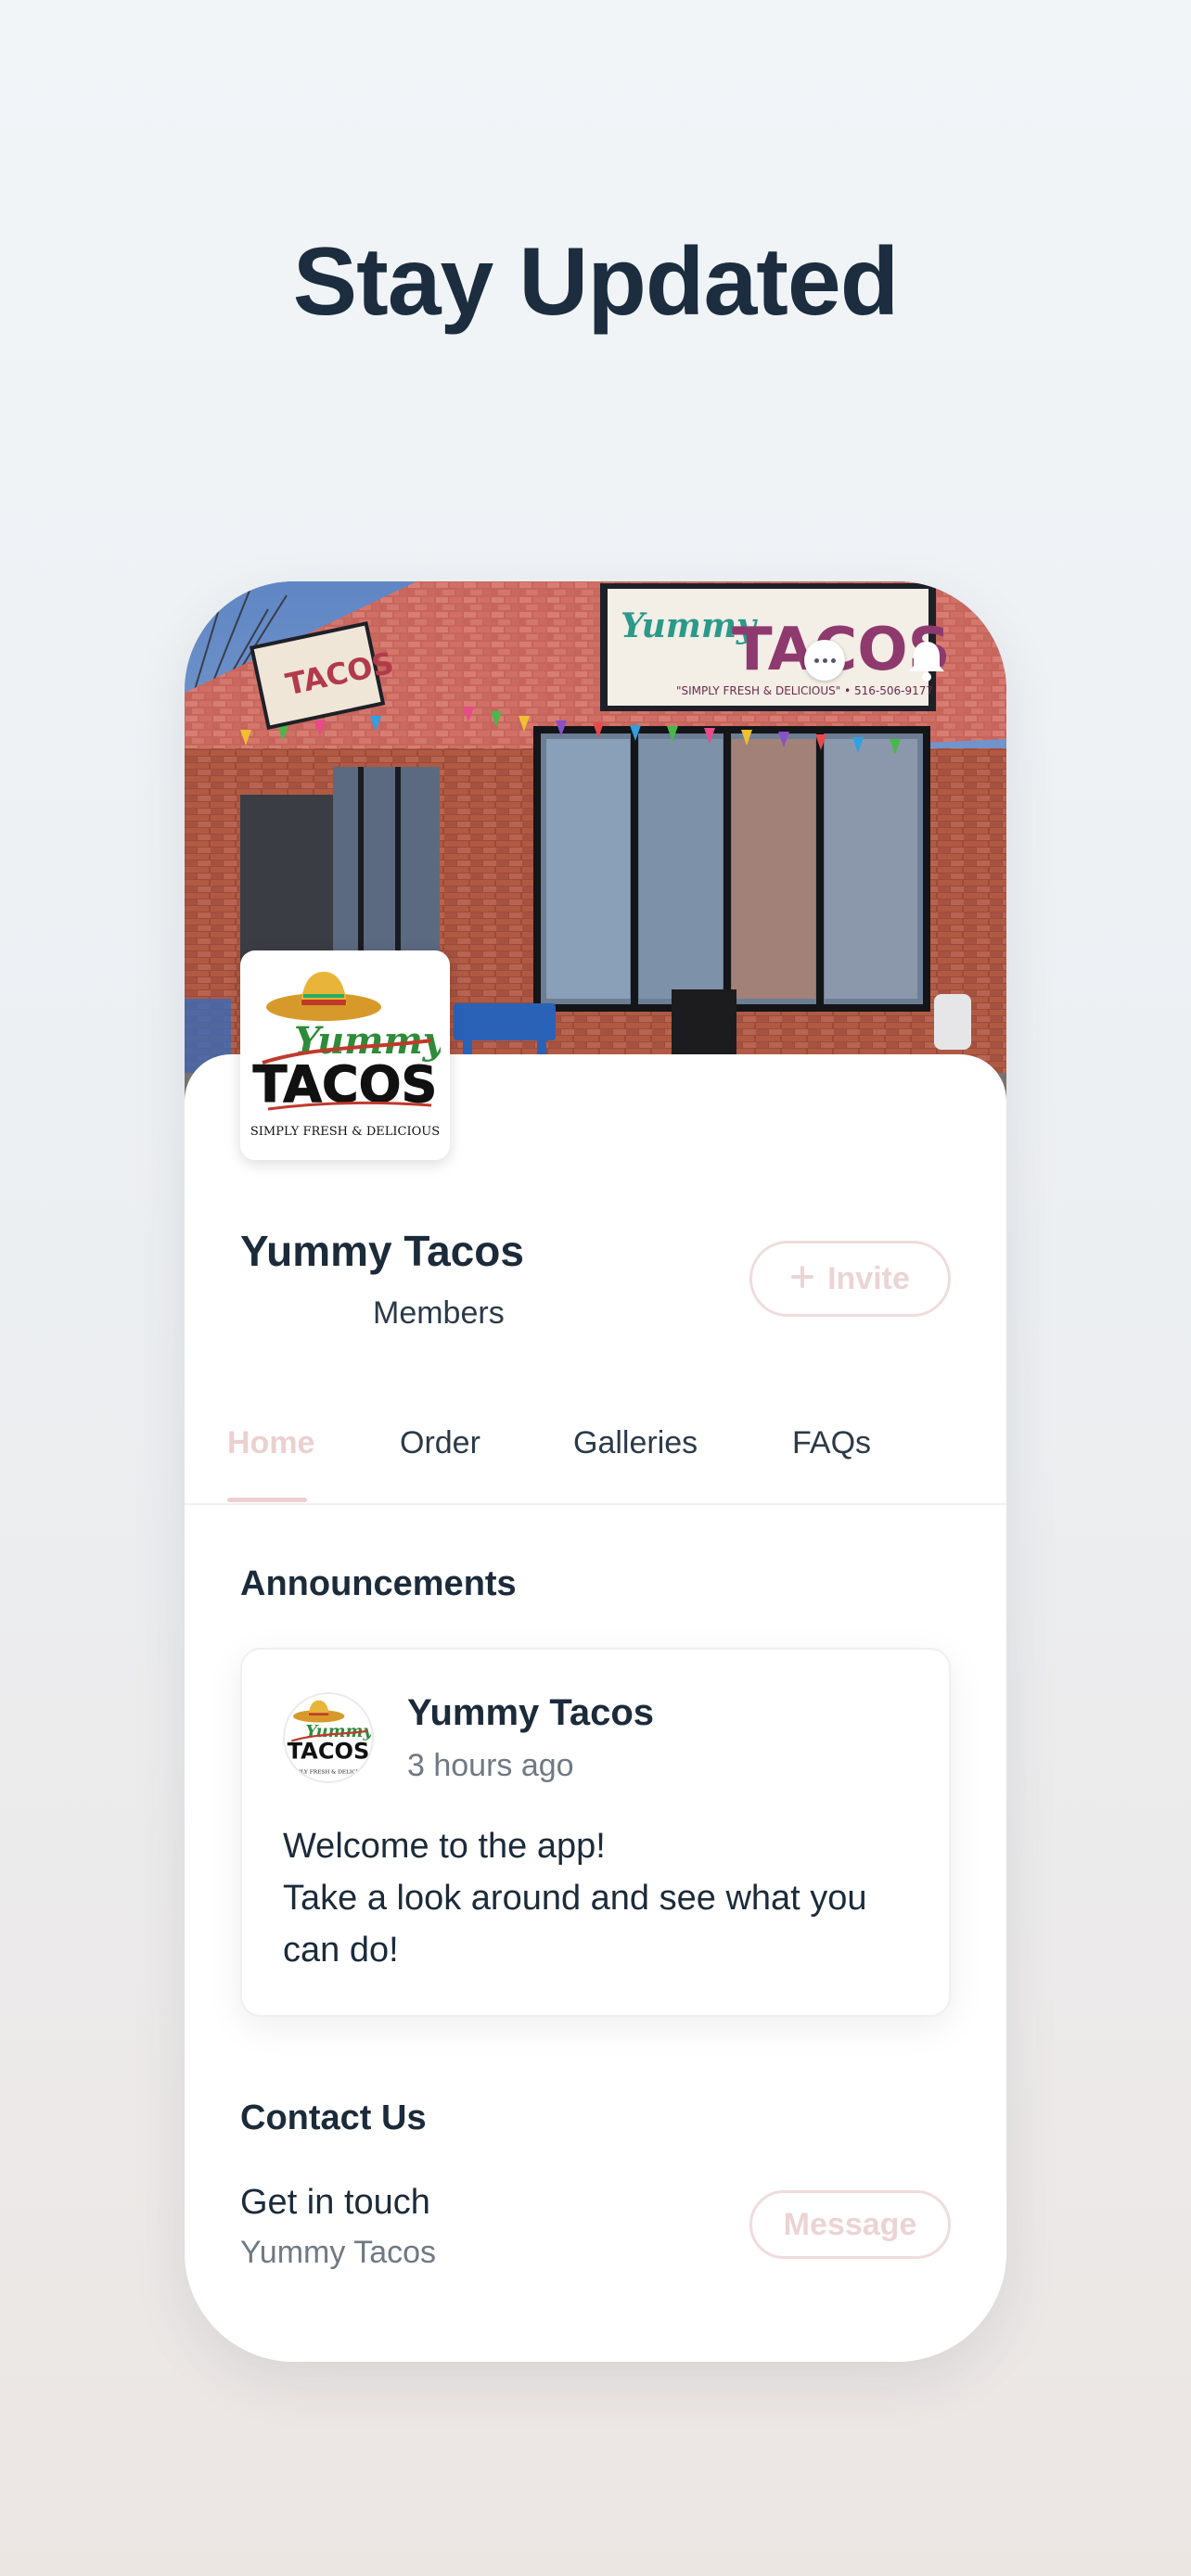 The height and width of the screenshot is (2576, 1191). Describe the element at coordinates (334, 2117) in the screenshot. I see `contact-title: Contact Us` at that location.